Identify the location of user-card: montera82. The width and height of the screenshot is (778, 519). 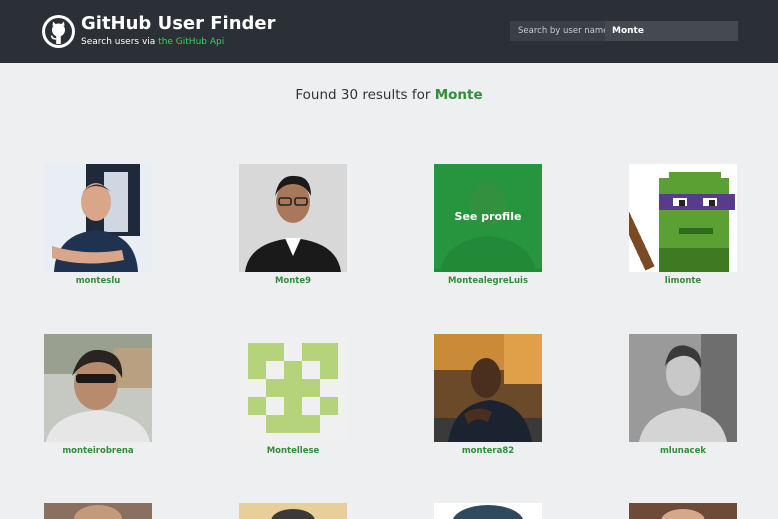
(488, 395).